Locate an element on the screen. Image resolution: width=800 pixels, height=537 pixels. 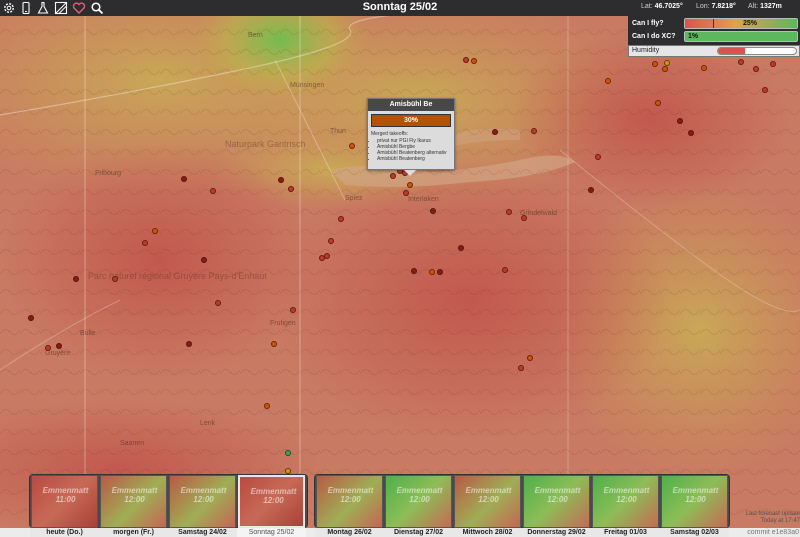
day-label: Donnerstag 29/02 is located at coordinates (556, 532).